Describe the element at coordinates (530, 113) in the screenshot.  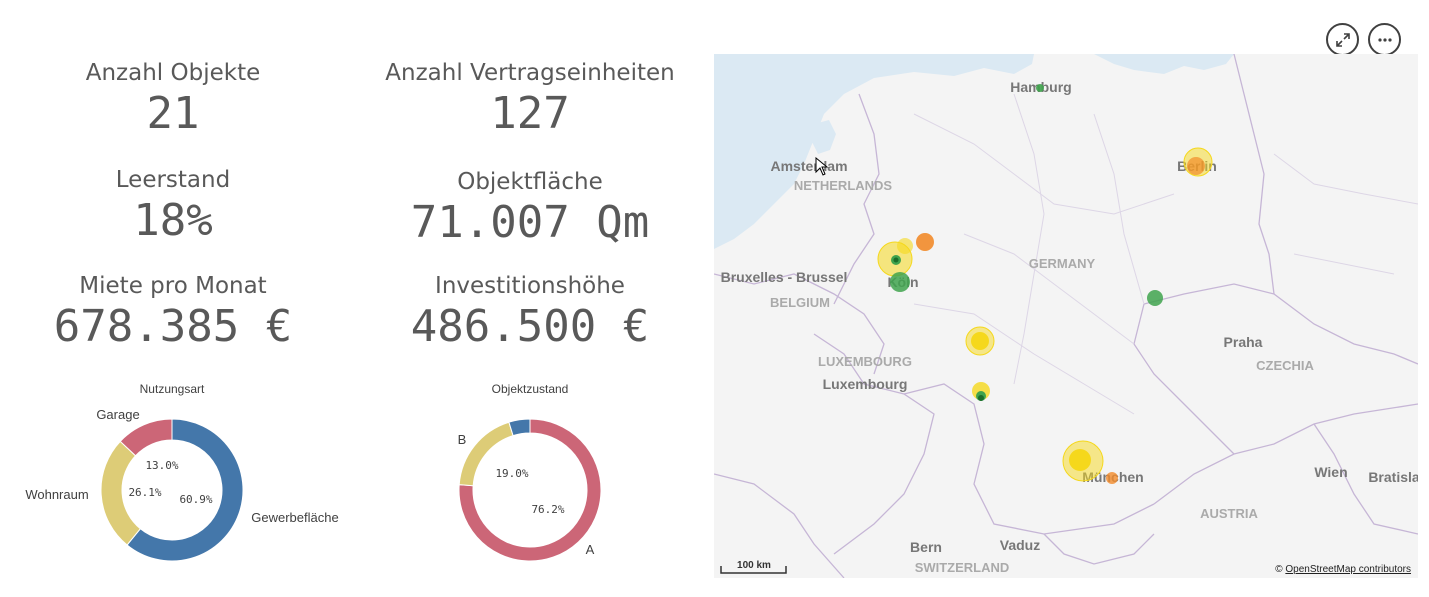
I see `kpi-value: 127` at that location.